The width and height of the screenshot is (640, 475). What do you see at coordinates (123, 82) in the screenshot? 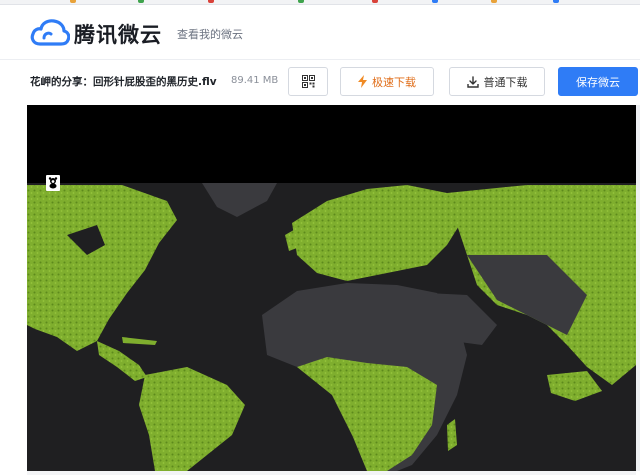
I see `share-title: 花岬的分享：回形针屁股歪的黑历史.flv` at bounding box center [123, 82].